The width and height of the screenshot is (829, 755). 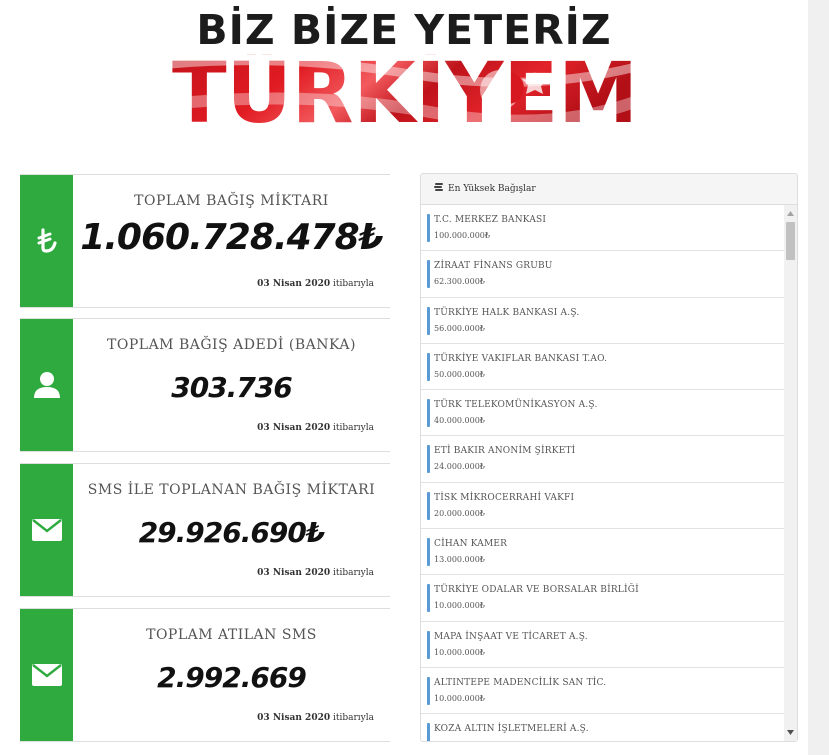 I want to click on user-icon, so click(x=46, y=385).